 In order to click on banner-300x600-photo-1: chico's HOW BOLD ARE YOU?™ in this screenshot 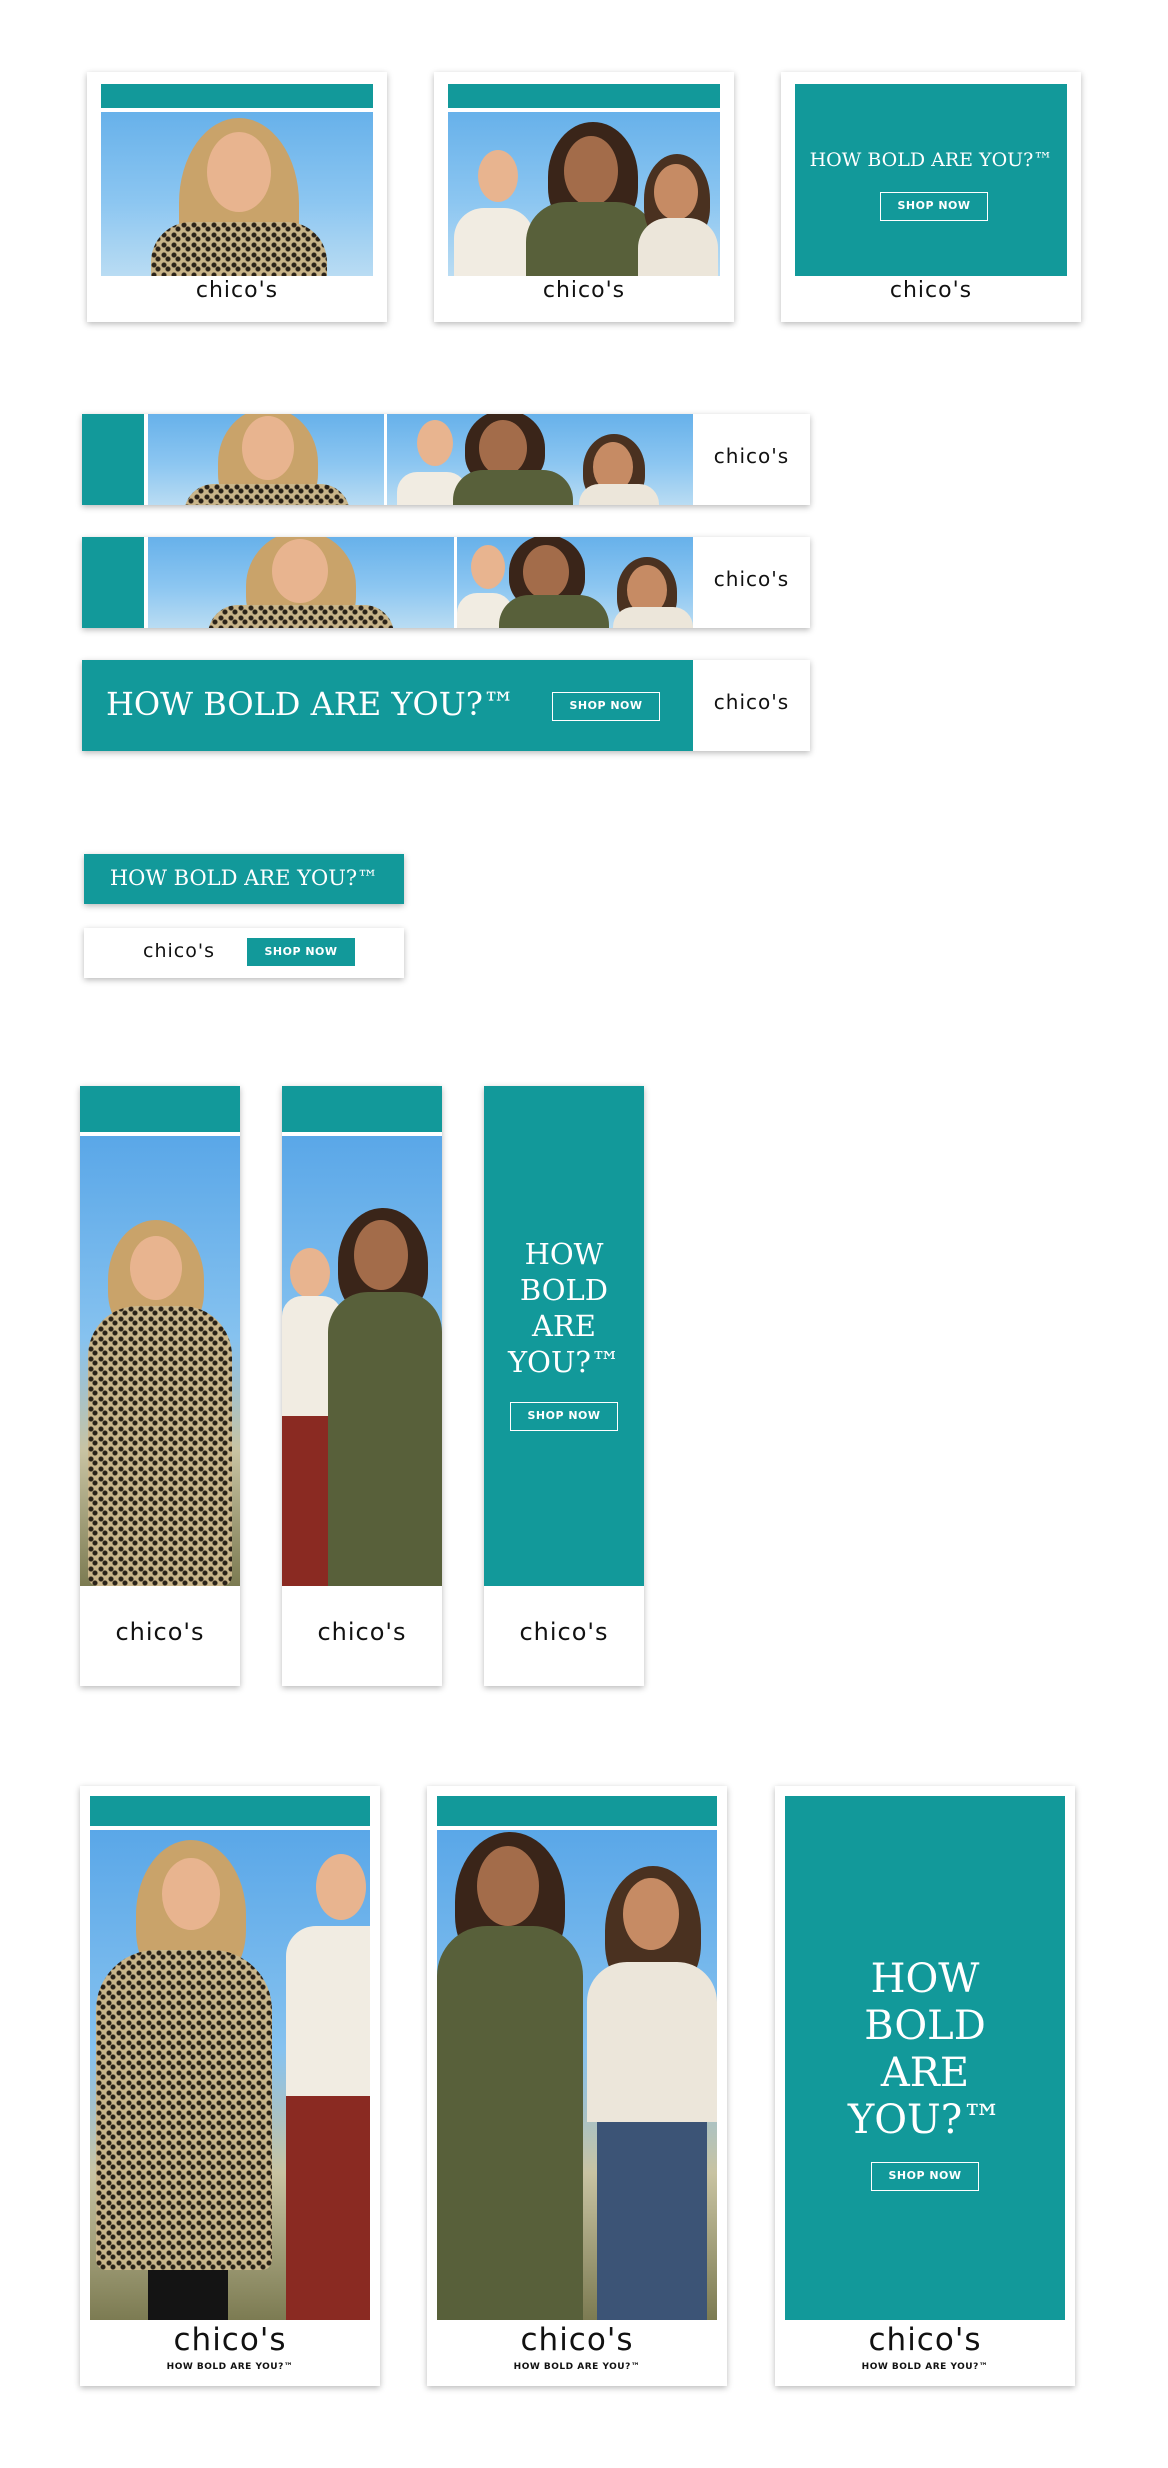, I will do `click(230, 2086)`.